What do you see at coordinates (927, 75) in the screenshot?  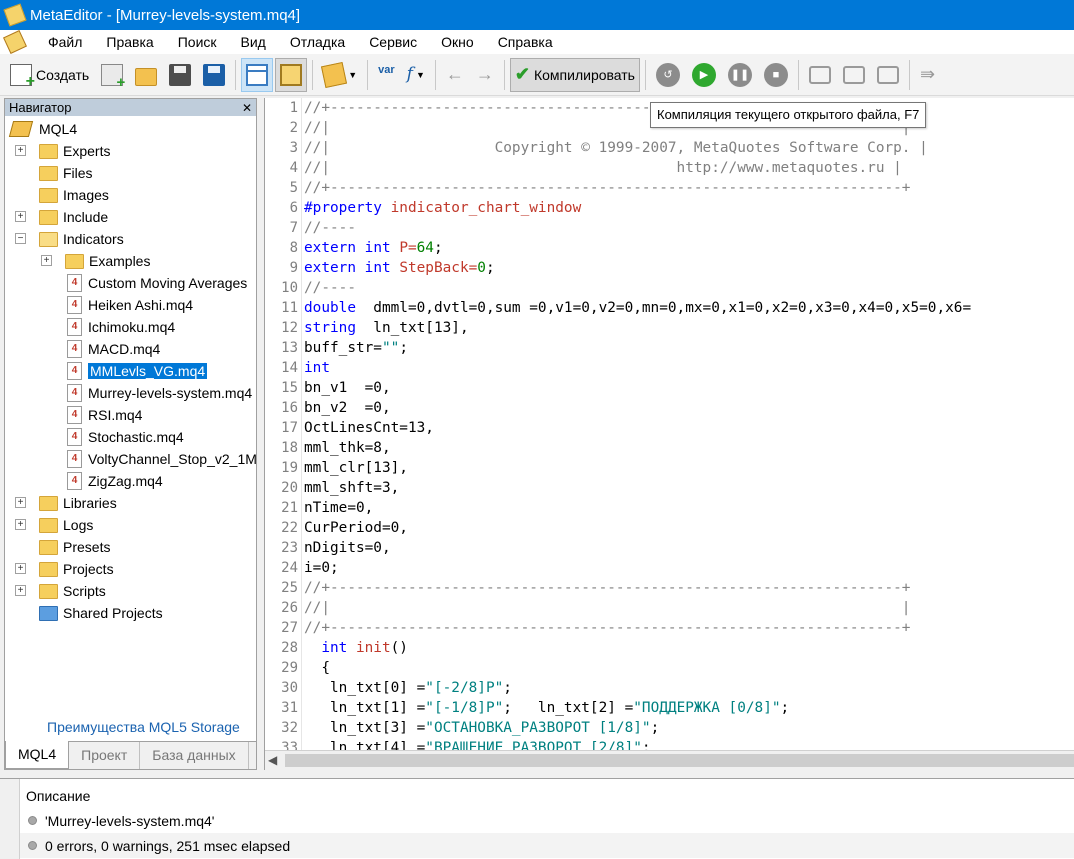 I see `toolbar-overflow-button: ⇛` at bounding box center [927, 75].